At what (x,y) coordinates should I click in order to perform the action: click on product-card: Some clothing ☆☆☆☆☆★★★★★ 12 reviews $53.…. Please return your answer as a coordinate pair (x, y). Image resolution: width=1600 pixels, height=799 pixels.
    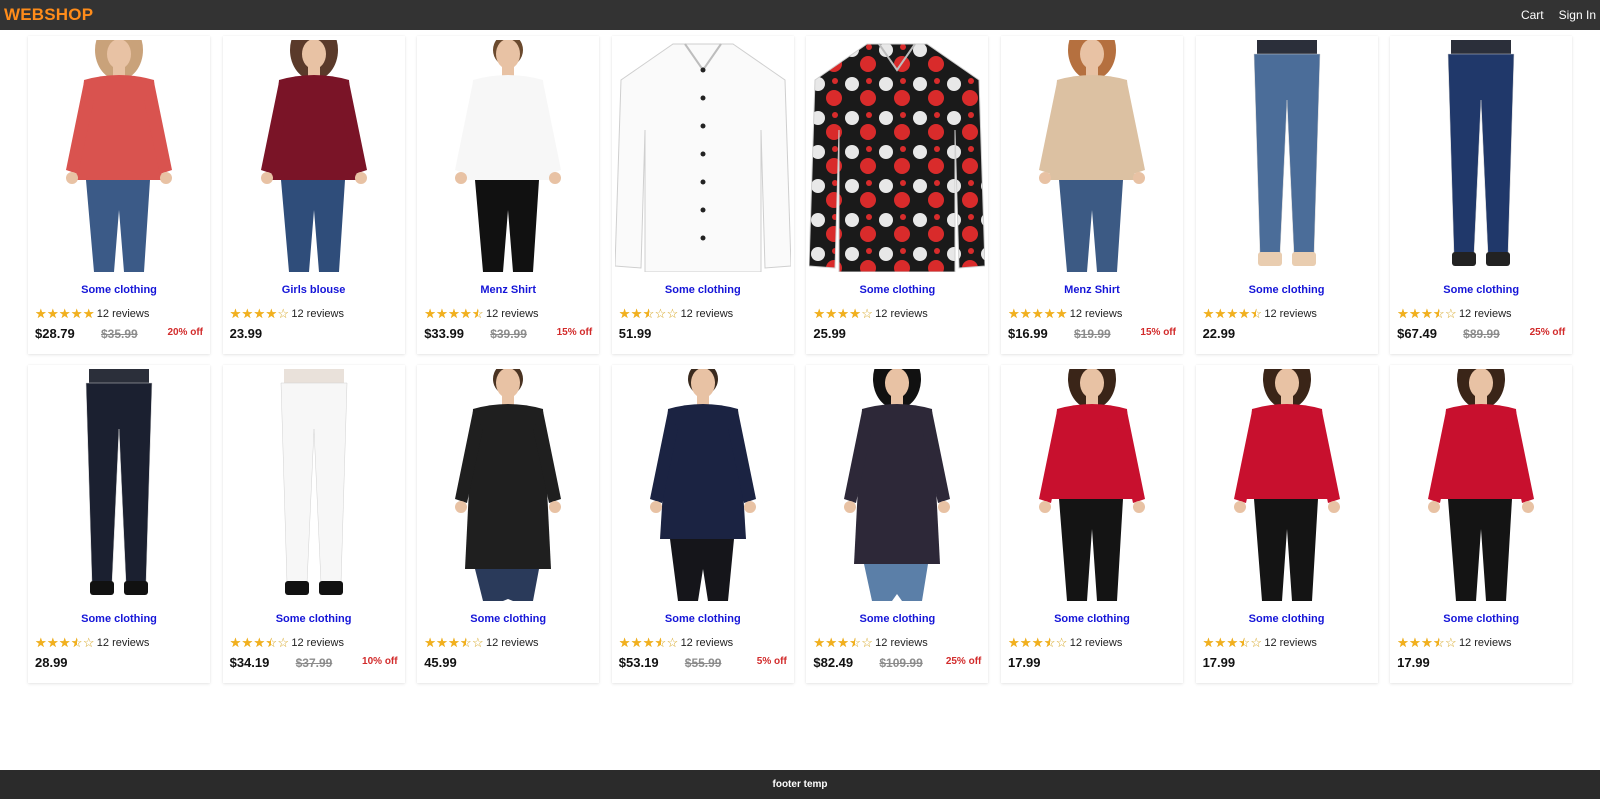
    Looking at the image, I should click on (702, 524).